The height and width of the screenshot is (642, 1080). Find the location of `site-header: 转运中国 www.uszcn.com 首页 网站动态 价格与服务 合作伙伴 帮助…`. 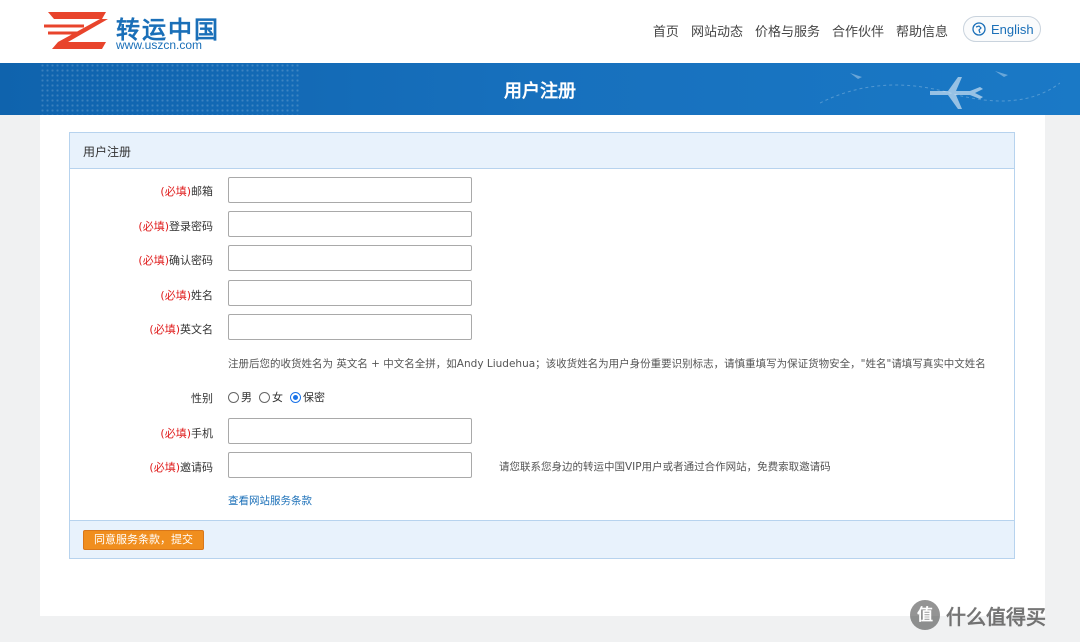

site-header: 转运中国 www.uszcn.com 首页 网站动态 价格与服务 合作伙伴 帮助… is located at coordinates (540, 31).